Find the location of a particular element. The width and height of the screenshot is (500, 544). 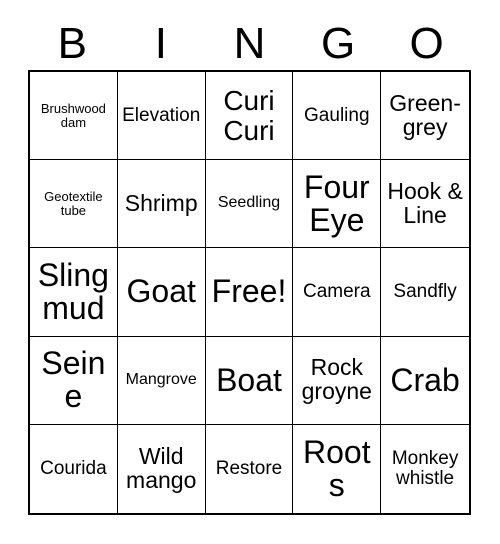

bingo-cell-label: Curi Curi is located at coordinates (249, 115).